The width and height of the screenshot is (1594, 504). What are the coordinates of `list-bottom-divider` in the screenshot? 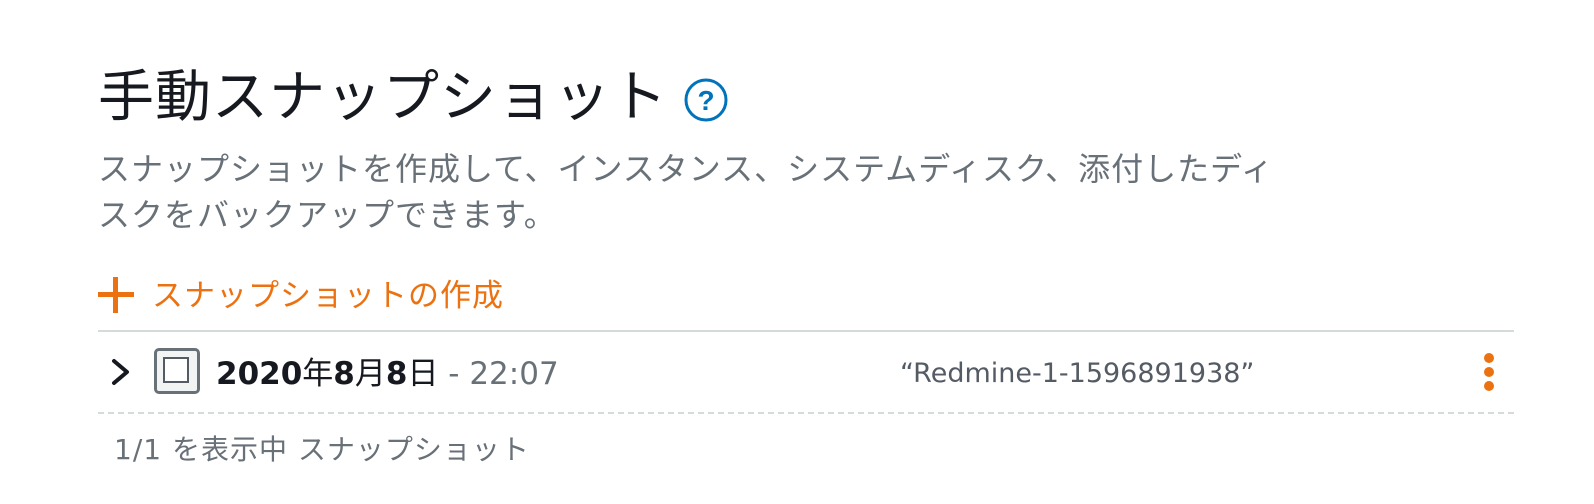 It's located at (806, 413).